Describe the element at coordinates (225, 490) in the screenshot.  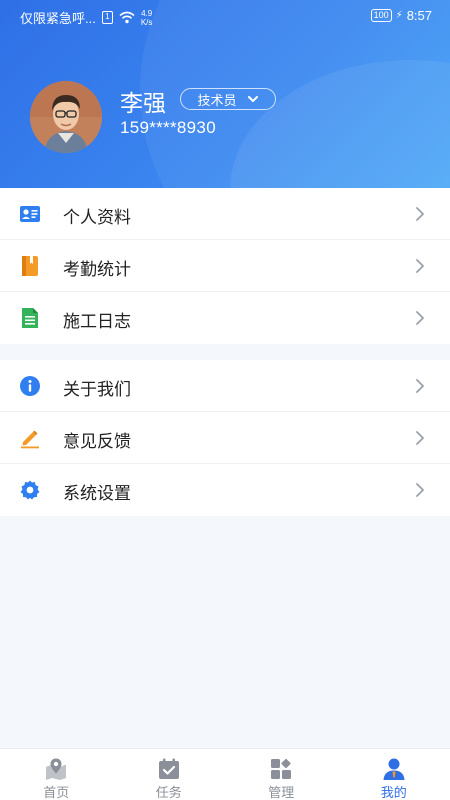
I see `menu-item-settings: 系统设置` at that location.